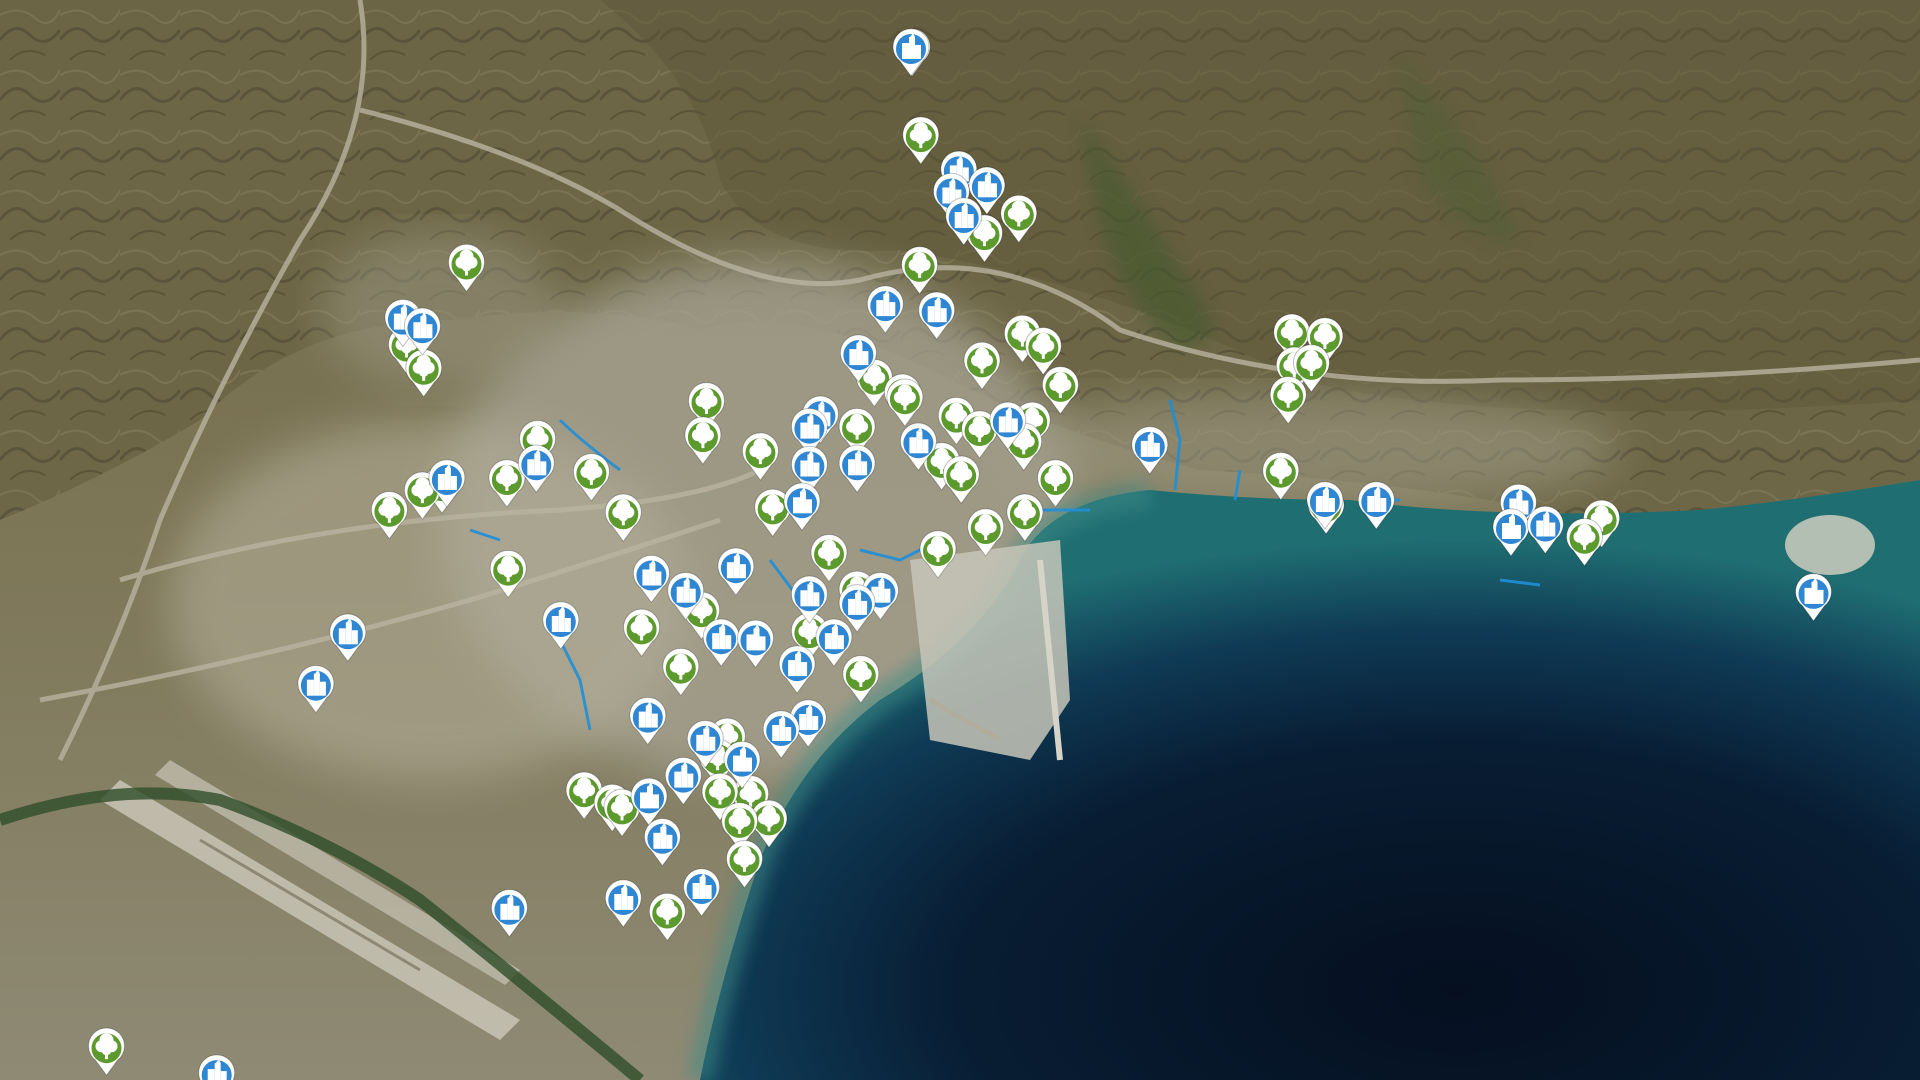 The width and height of the screenshot is (1920, 1080). What do you see at coordinates (1830, 545) in the screenshot?
I see `quarry` at bounding box center [1830, 545].